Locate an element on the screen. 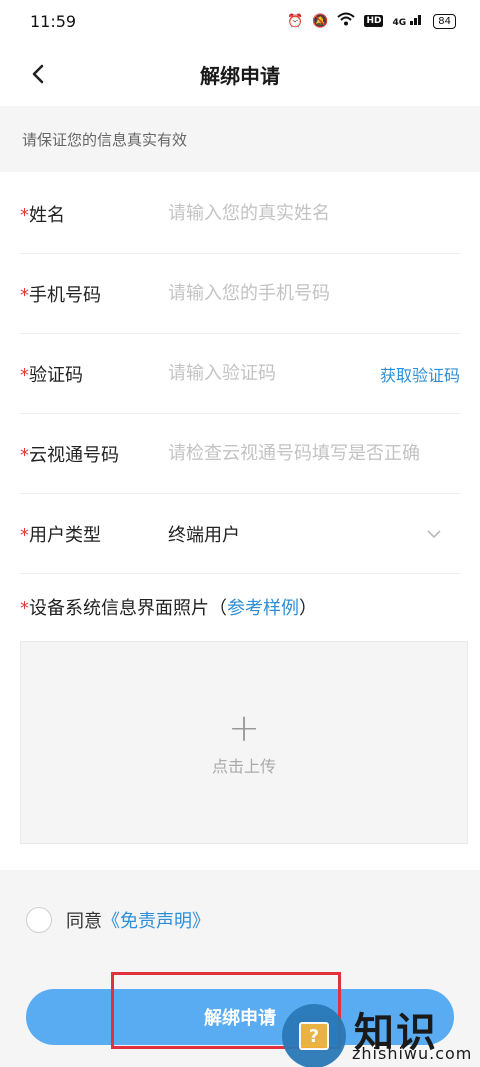 This screenshot has height=1067, width=480. code-label: *验证码 is located at coordinates (51, 375).